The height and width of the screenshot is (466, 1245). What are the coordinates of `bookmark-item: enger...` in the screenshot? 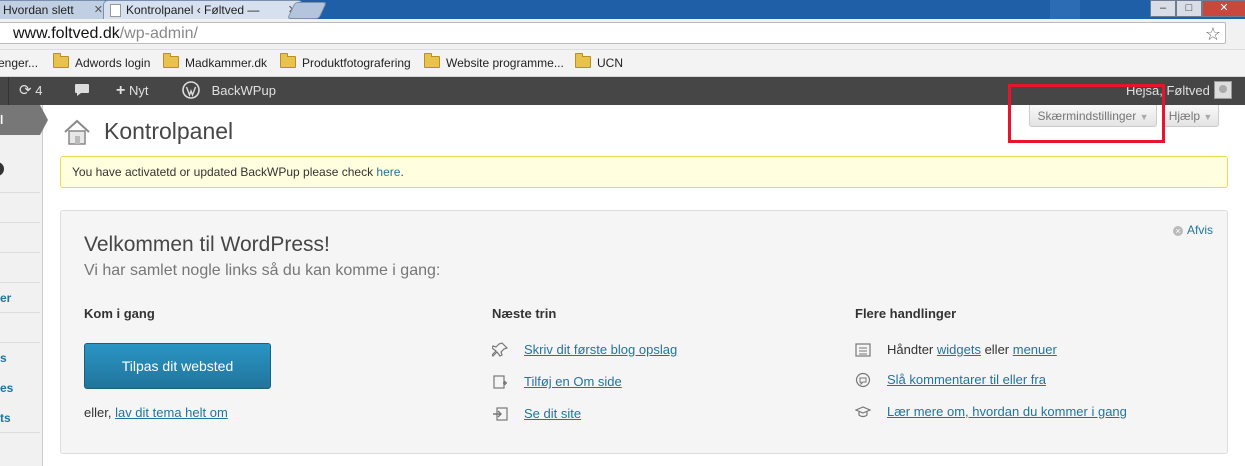 It's located at (19, 63).